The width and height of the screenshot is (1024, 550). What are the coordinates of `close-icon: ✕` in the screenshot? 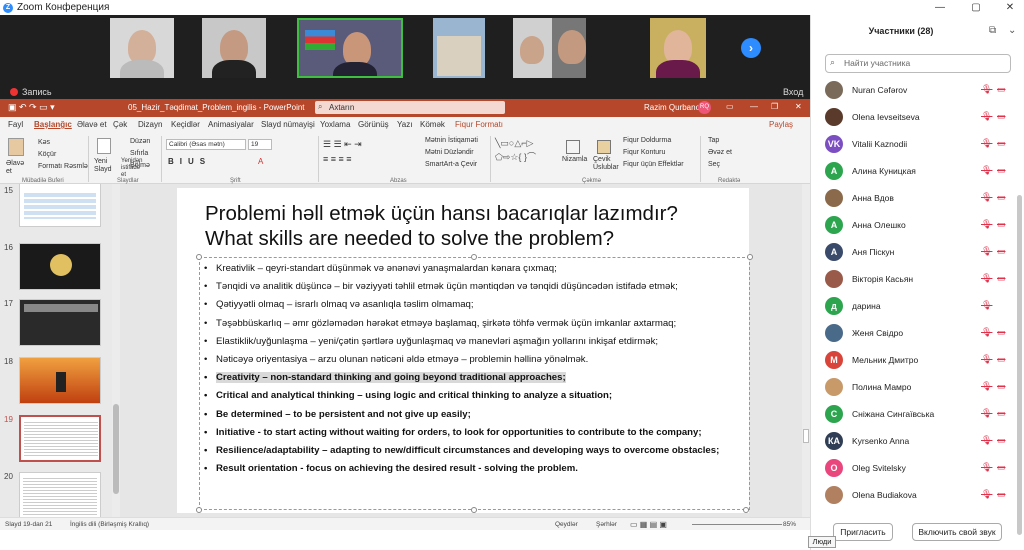 It's located at (798, 106).